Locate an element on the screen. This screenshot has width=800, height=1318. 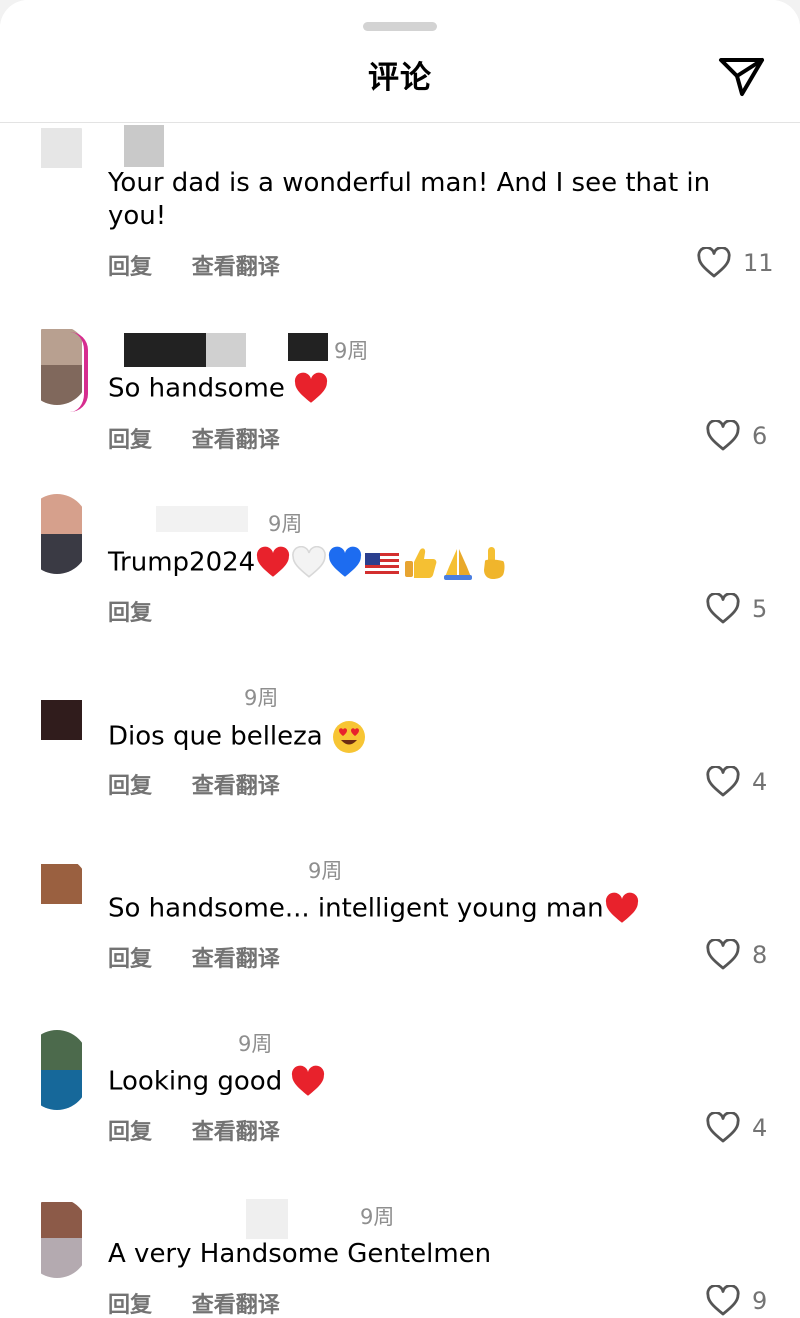
comment-text: Trump2024 is located at coordinates (418, 563).